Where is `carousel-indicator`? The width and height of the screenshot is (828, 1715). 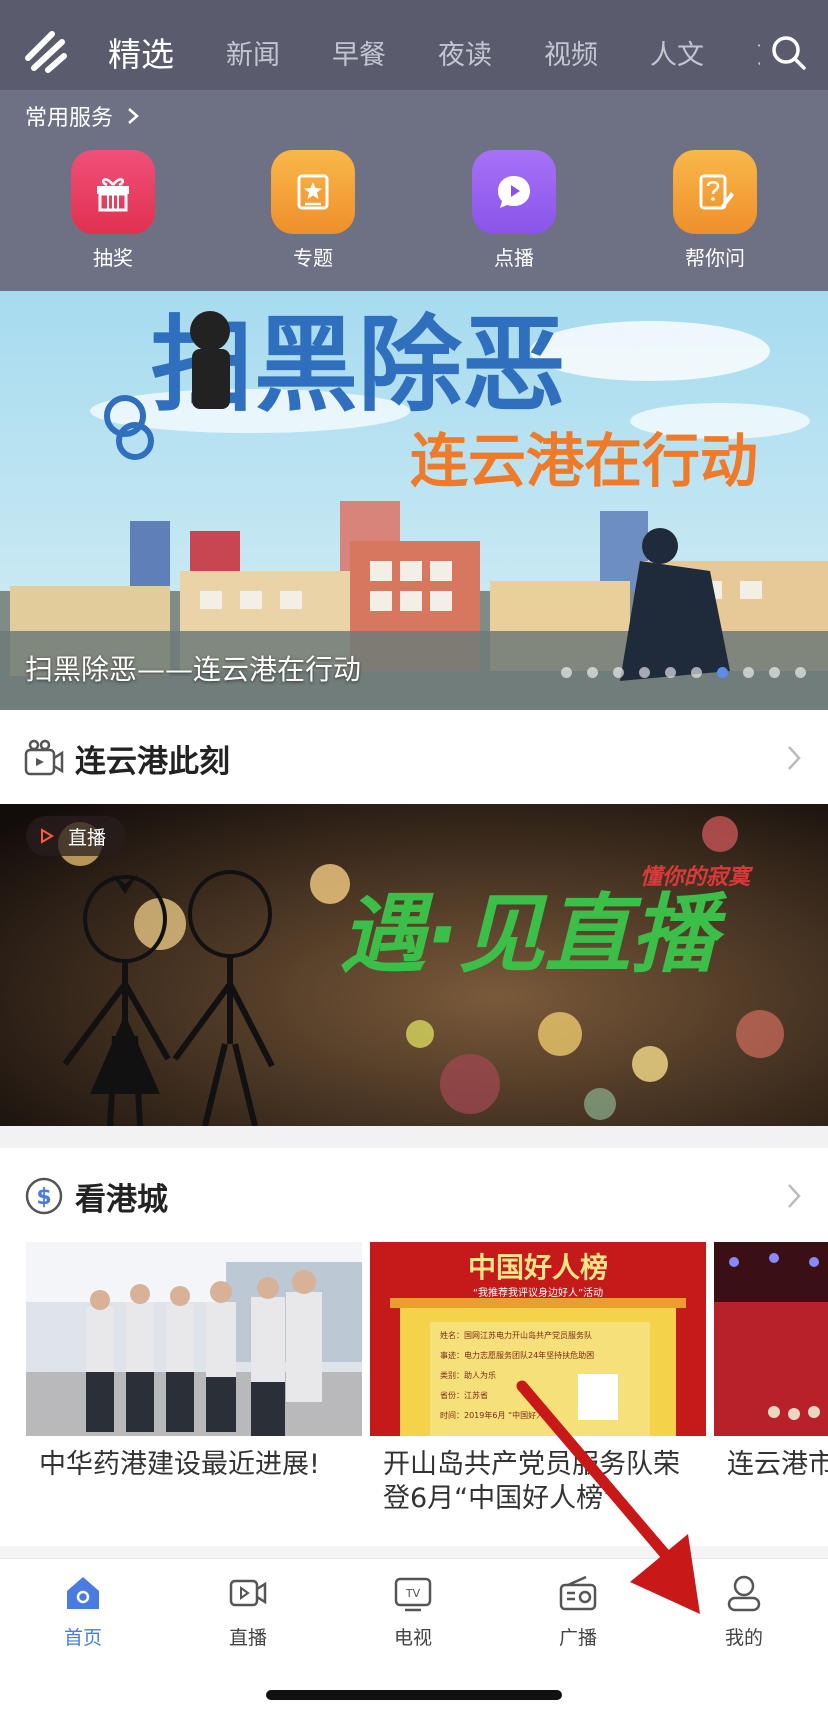
carousel-indicator is located at coordinates (676, 672).